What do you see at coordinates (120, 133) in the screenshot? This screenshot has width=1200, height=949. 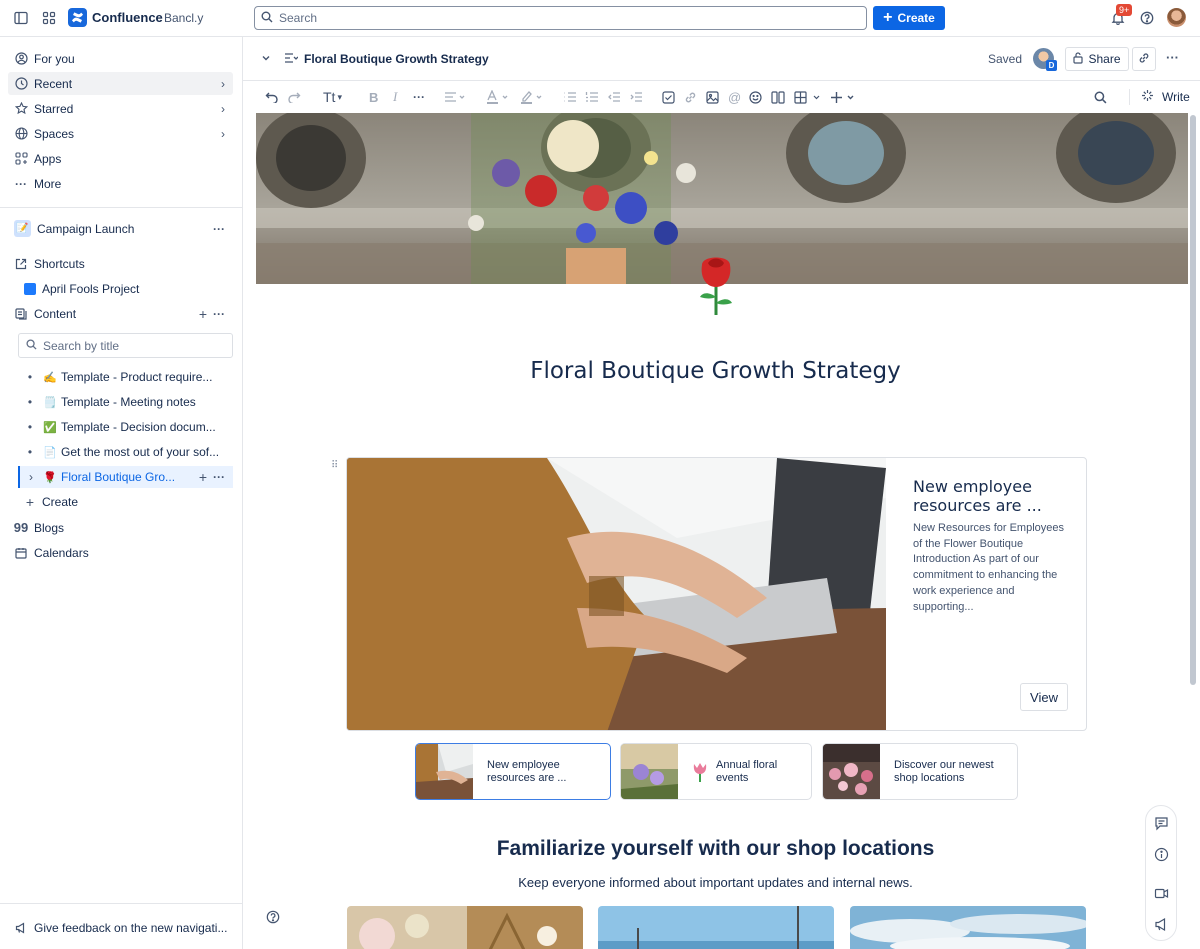 I see `sidebar-item-spaces: Spaces ›` at bounding box center [120, 133].